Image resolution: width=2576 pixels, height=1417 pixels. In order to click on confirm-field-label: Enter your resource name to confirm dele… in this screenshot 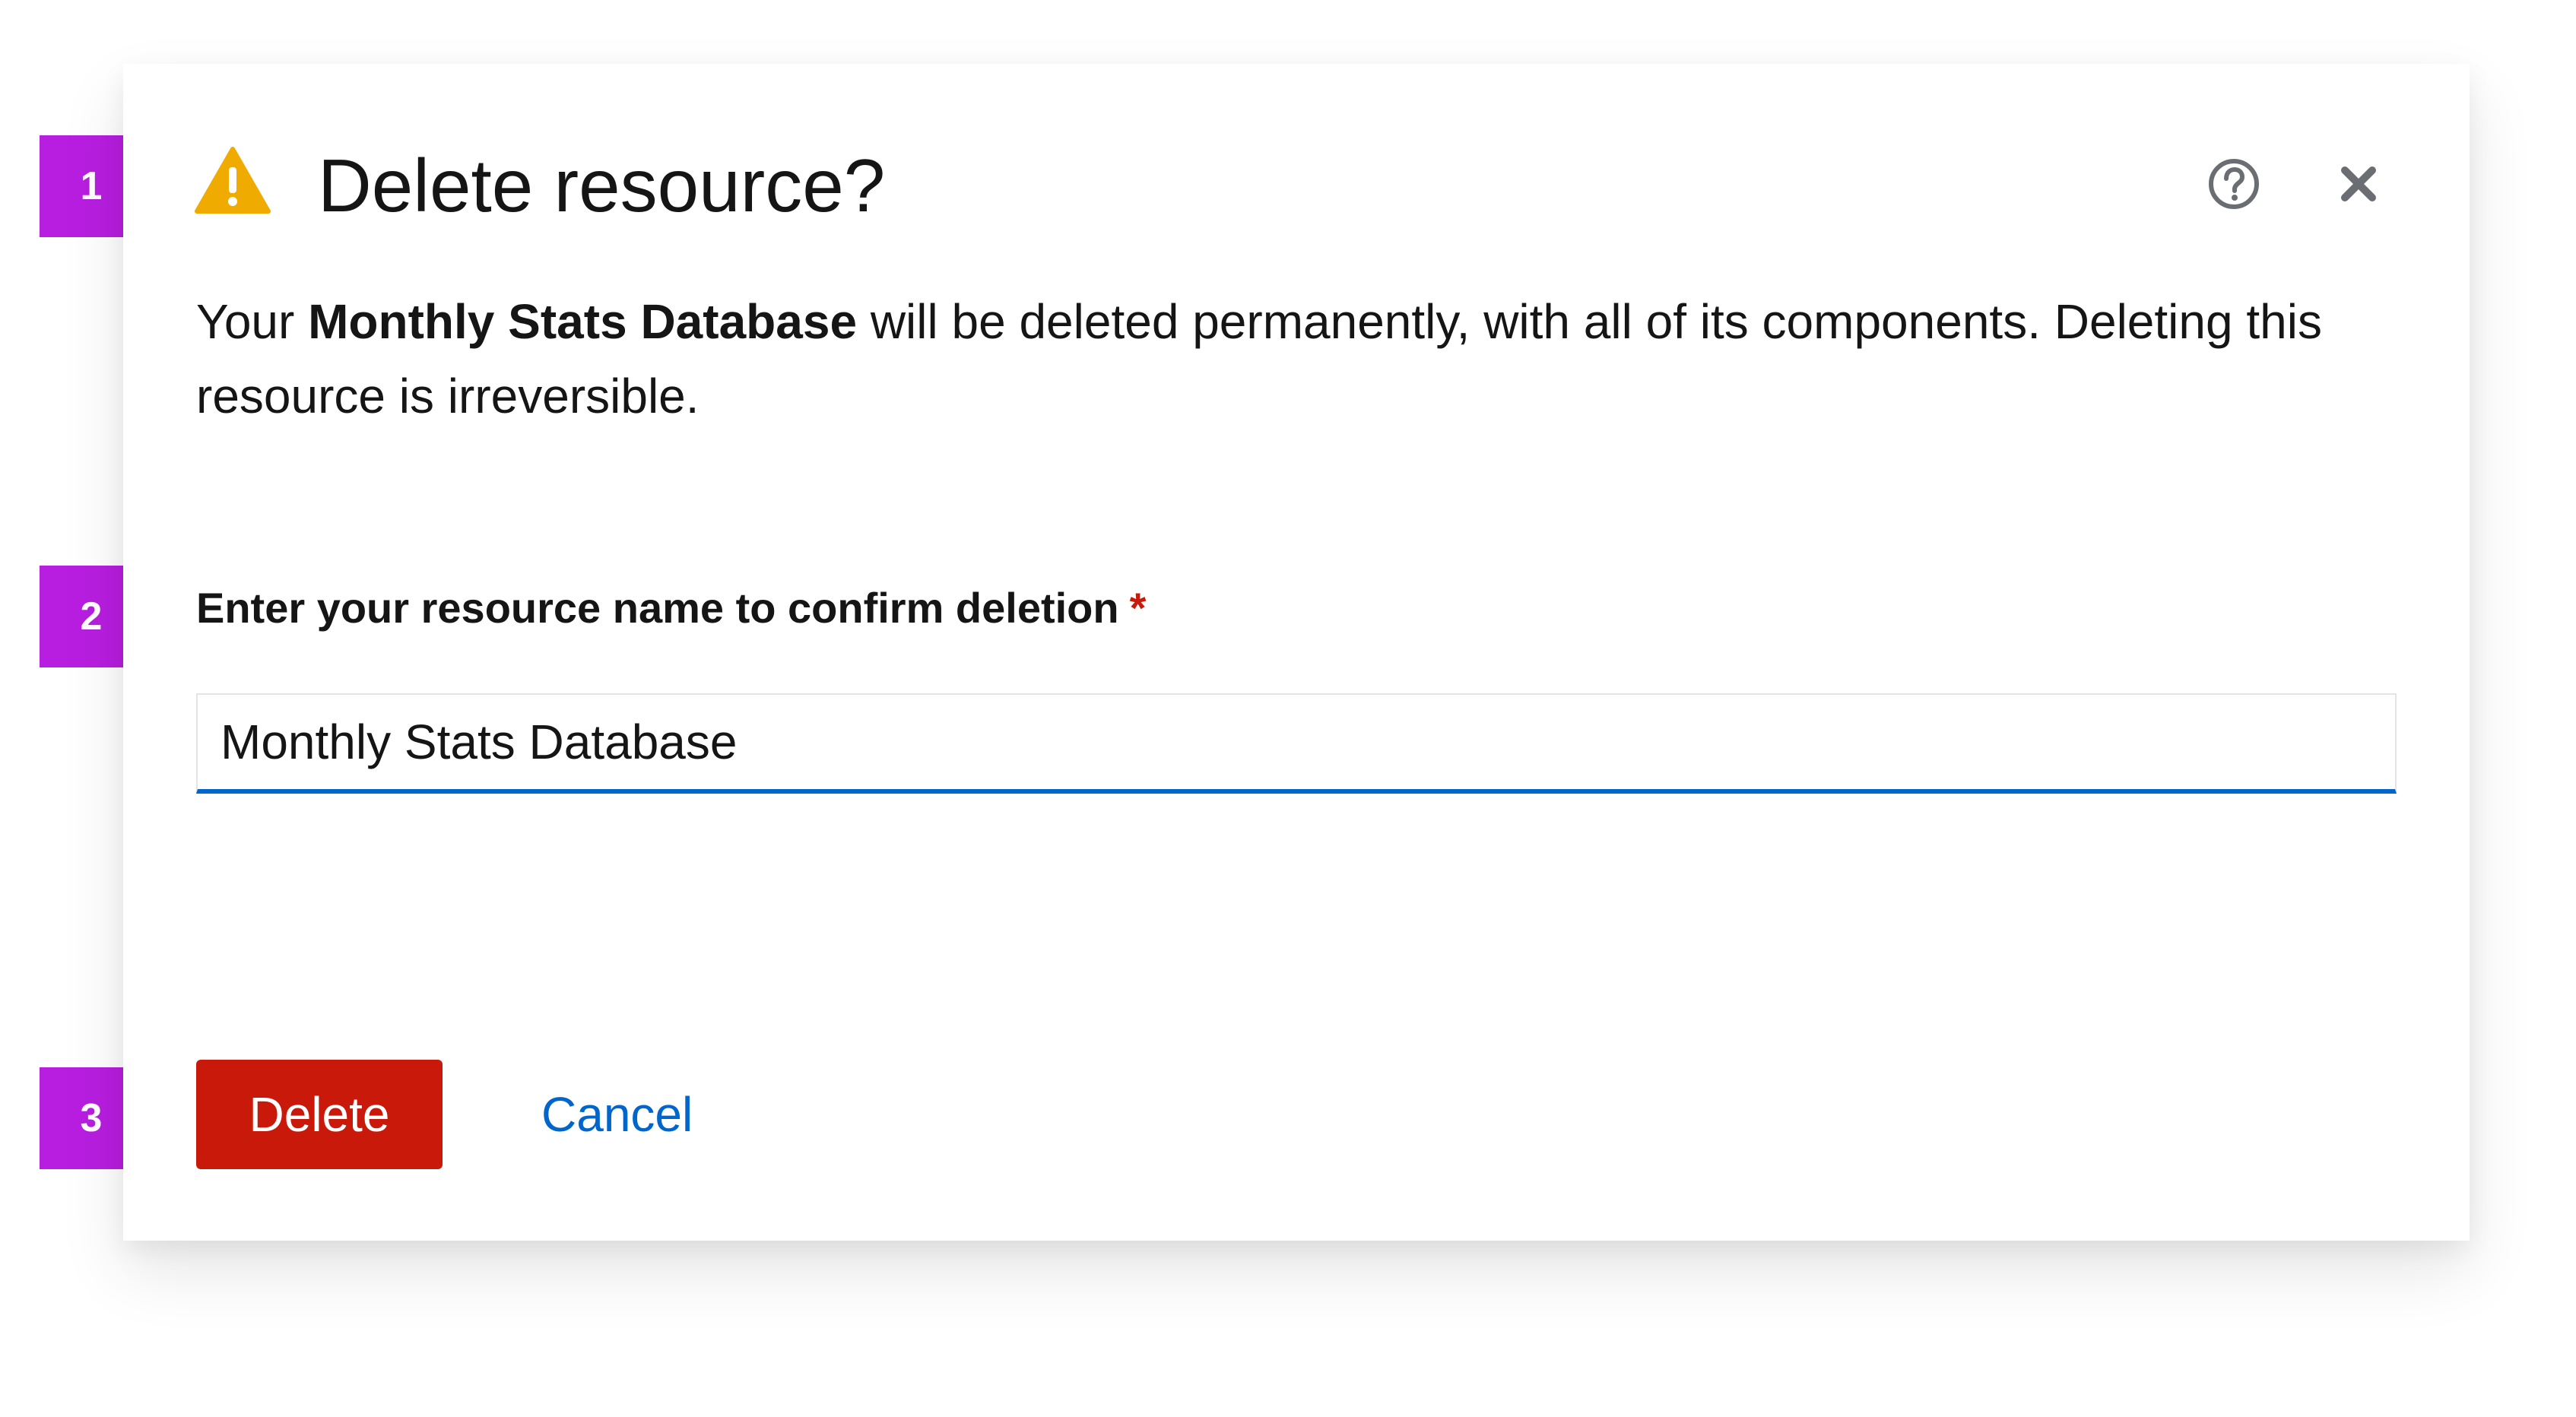, I will do `click(671, 608)`.